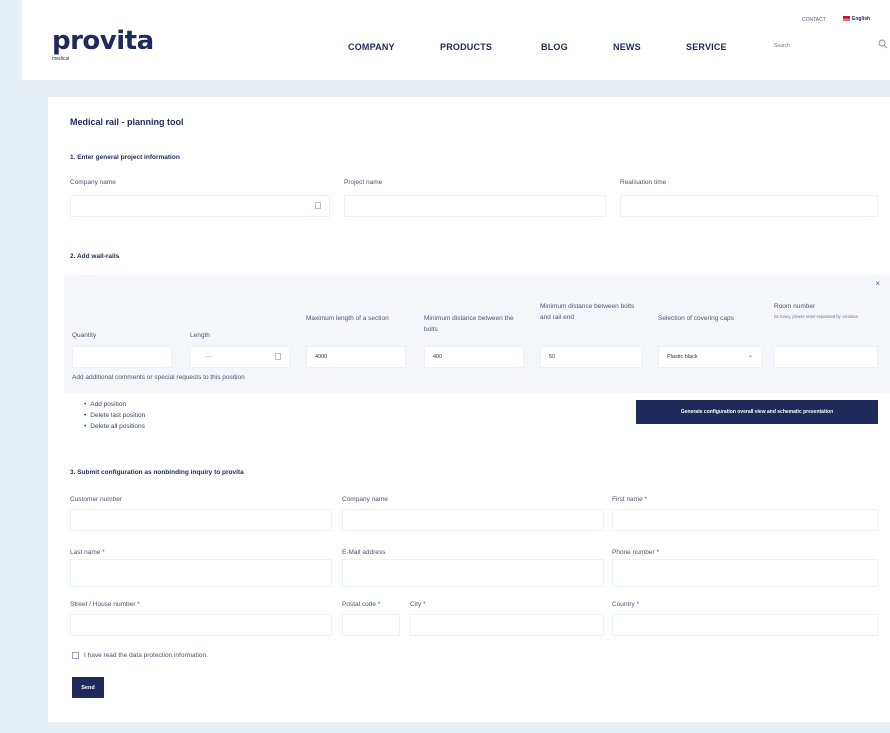 This screenshot has height=733, width=890. What do you see at coordinates (201, 573) in the screenshot?
I see `last-name-field` at bounding box center [201, 573].